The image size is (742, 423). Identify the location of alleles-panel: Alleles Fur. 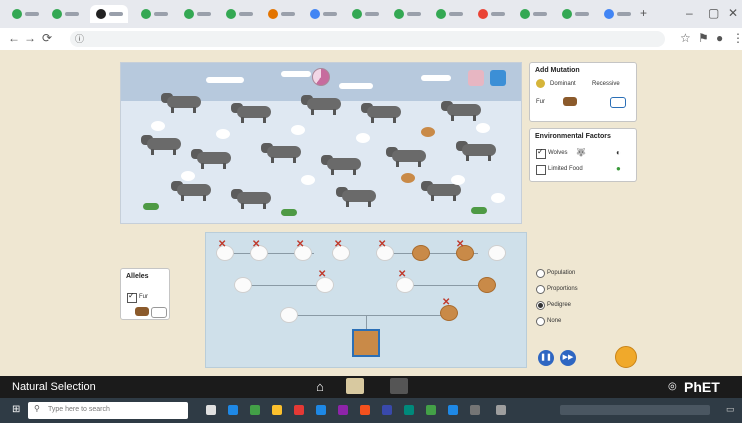
(145, 294).